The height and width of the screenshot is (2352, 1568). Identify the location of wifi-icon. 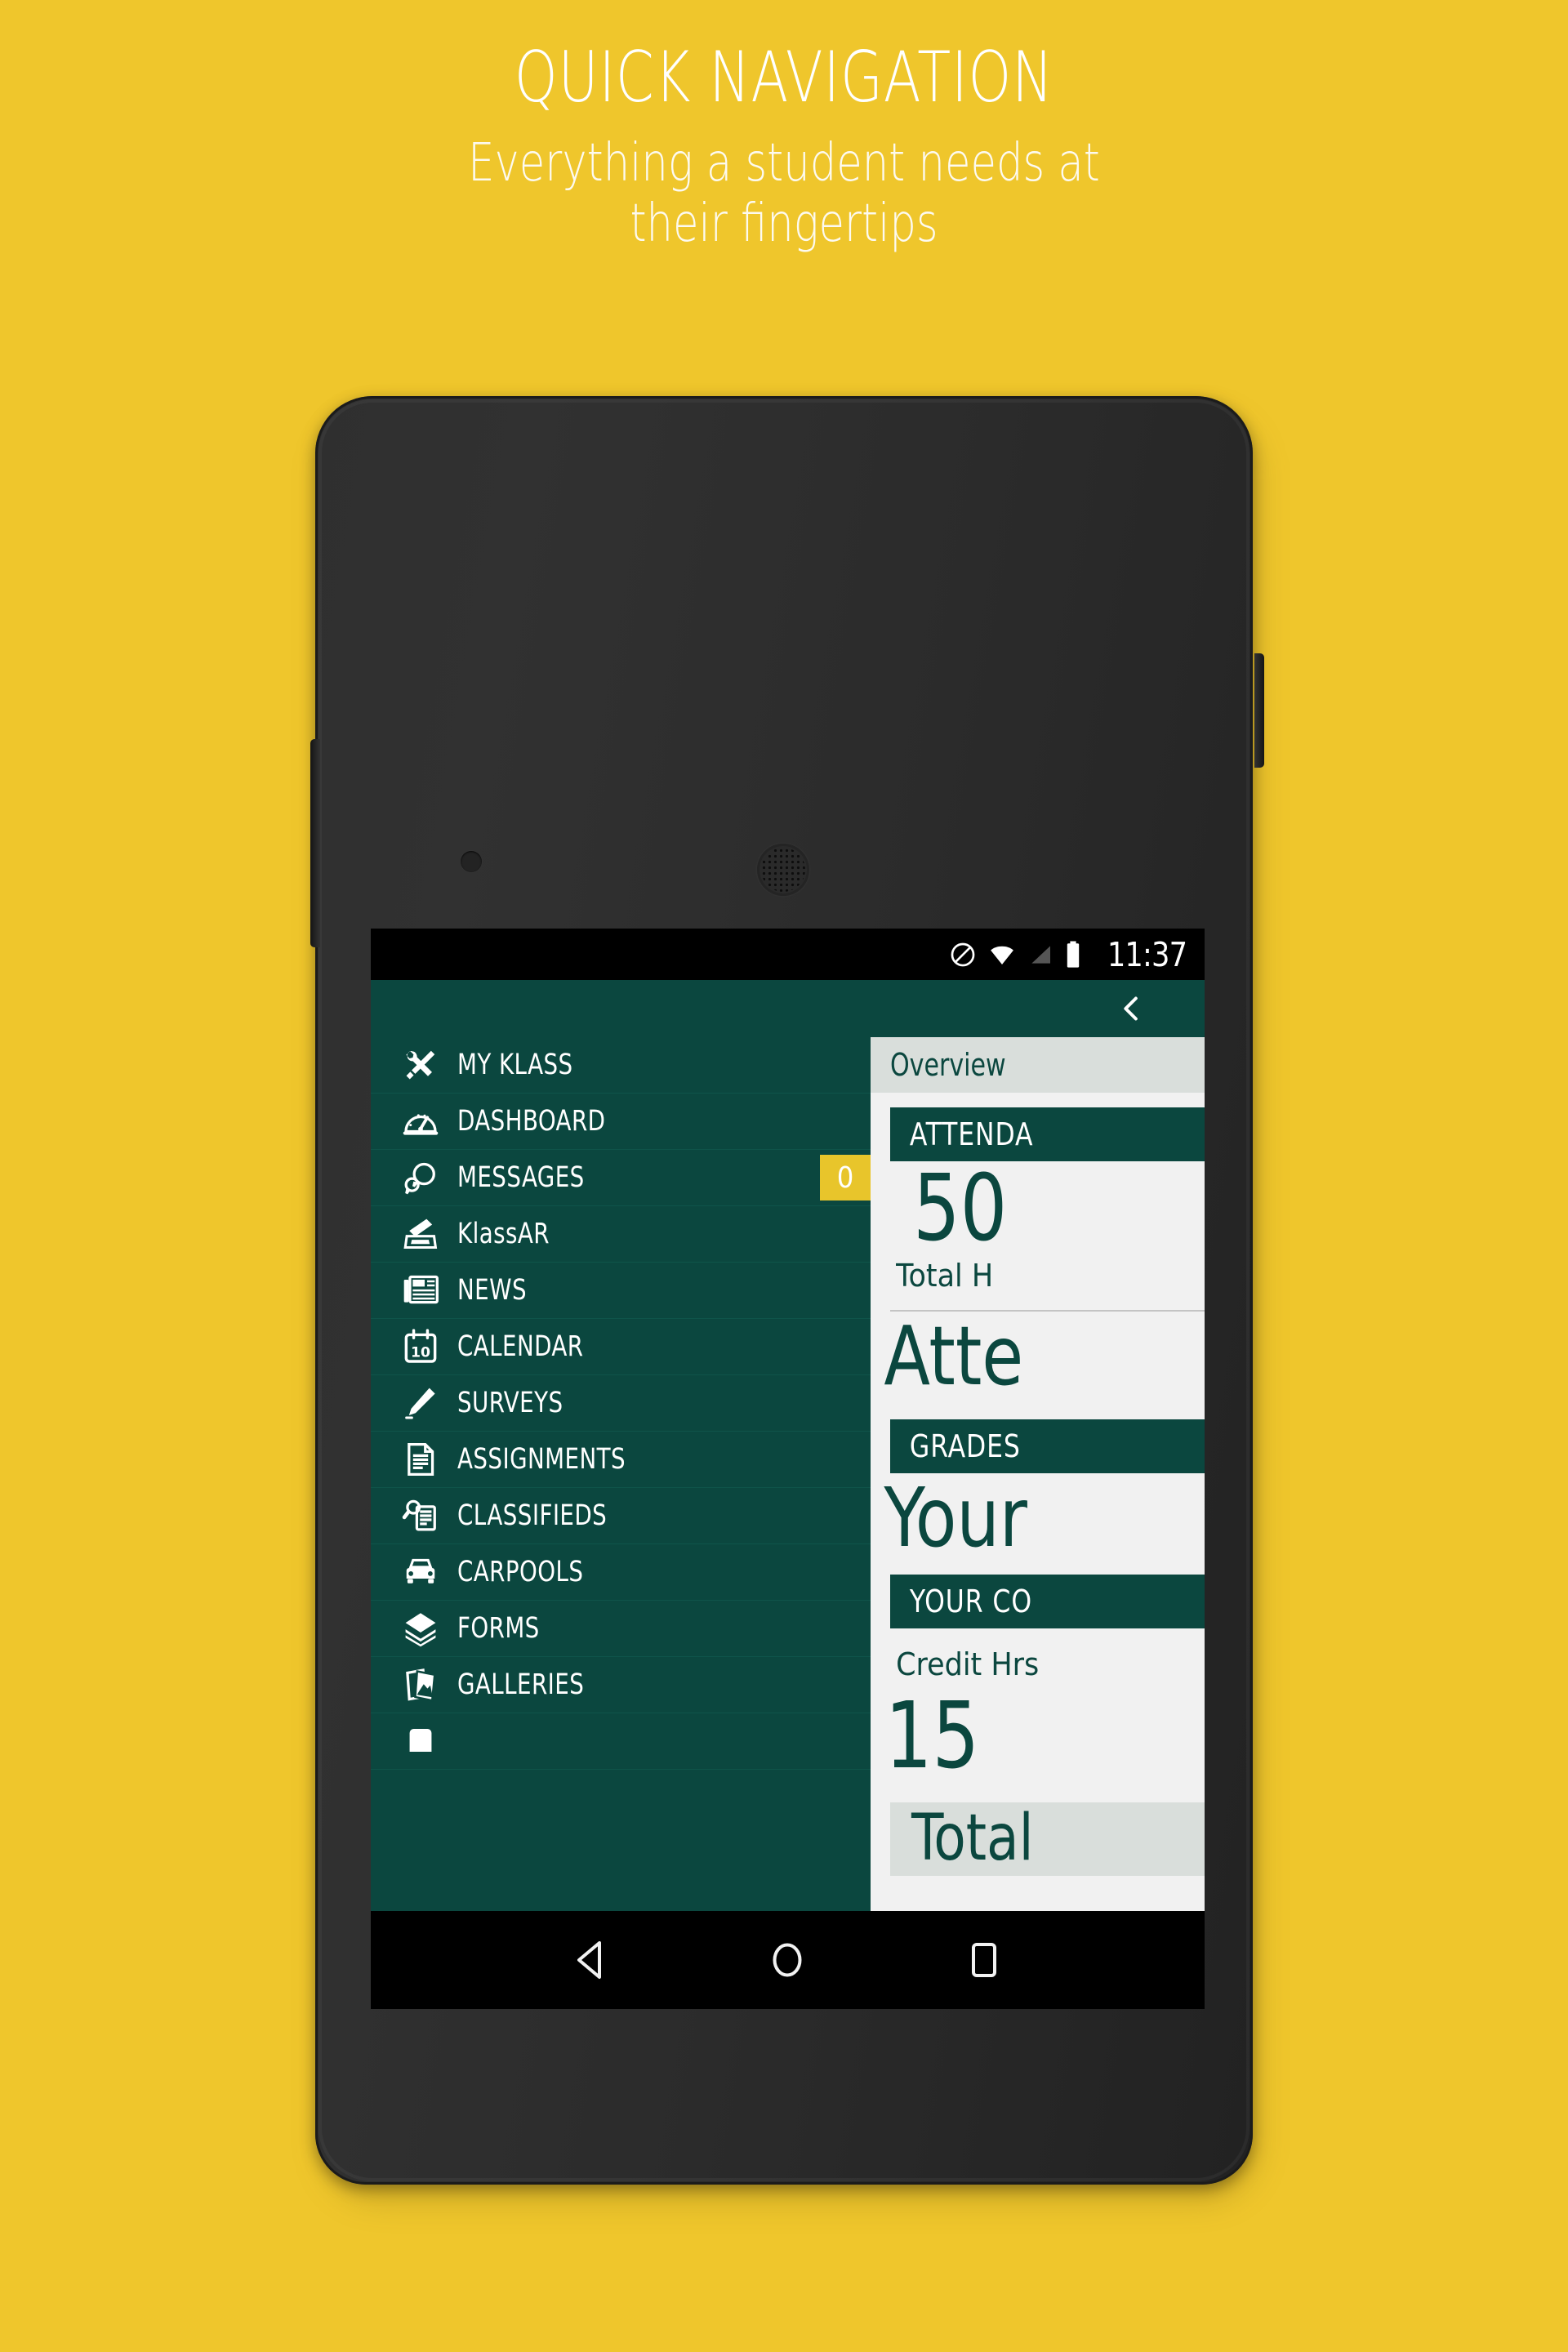
(1002, 955).